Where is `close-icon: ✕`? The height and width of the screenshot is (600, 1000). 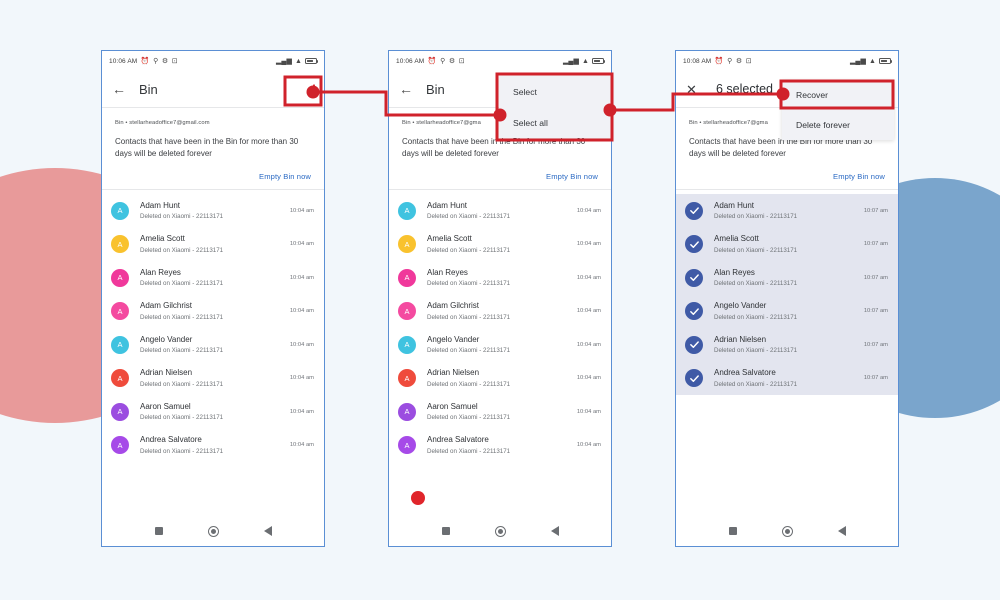
close-icon: ✕ is located at coordinates (693, 89).